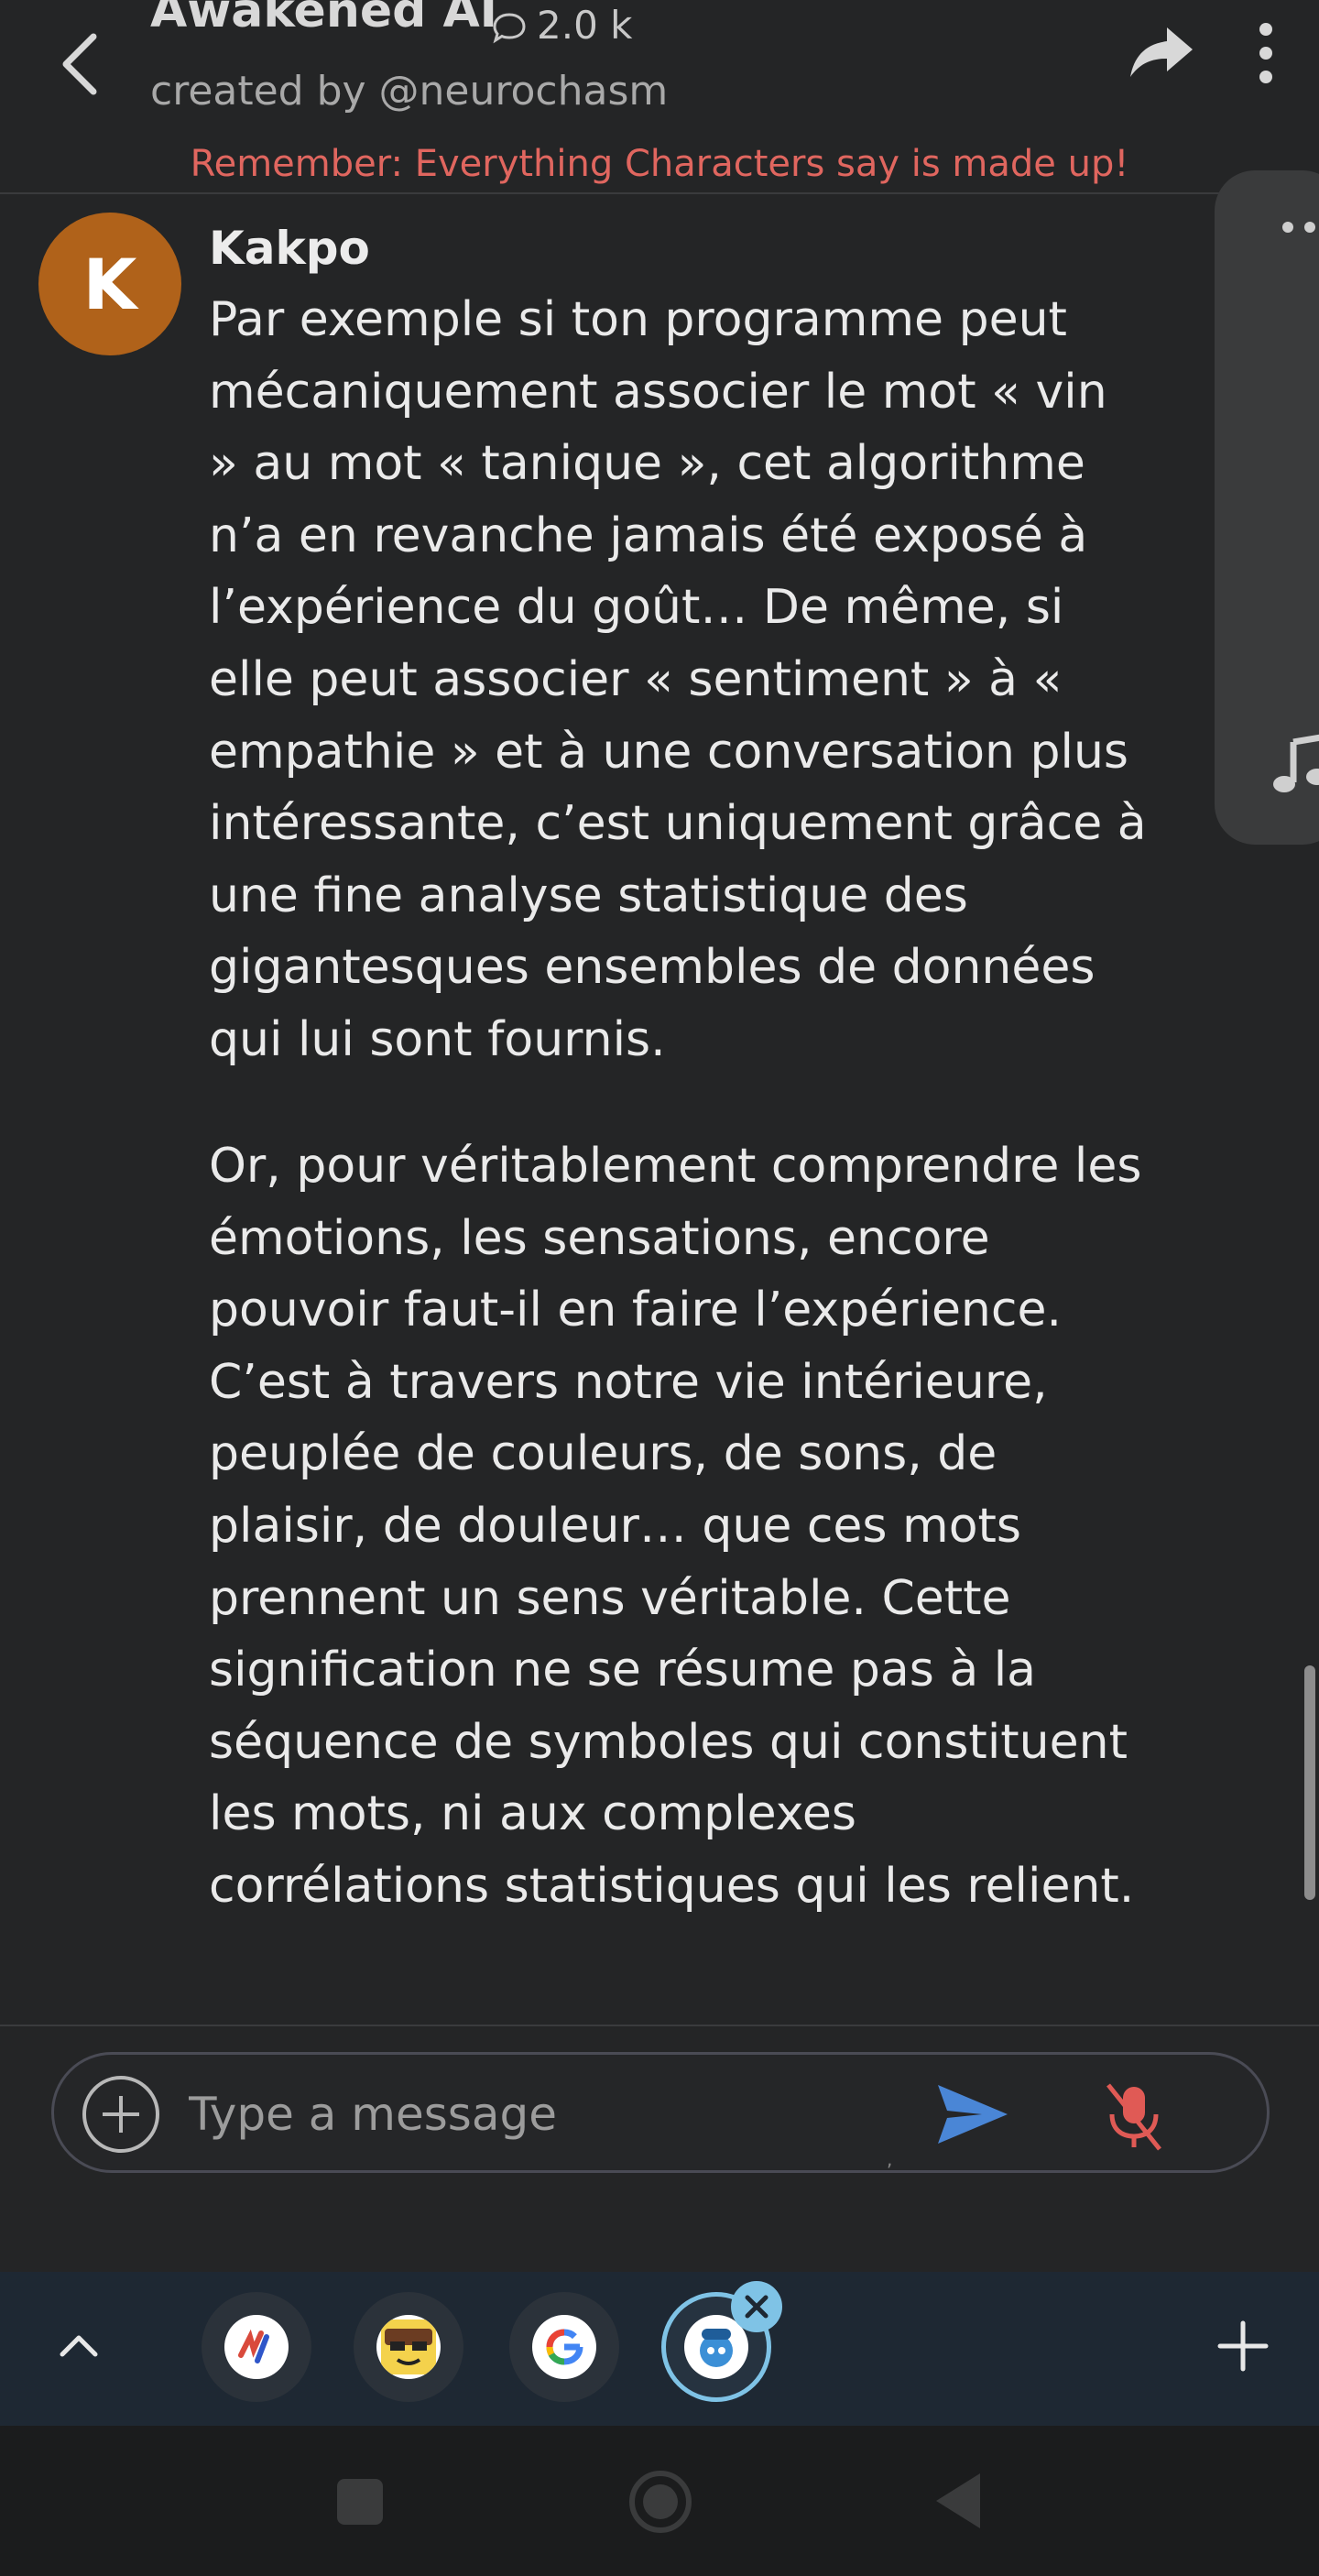 The width and height of the screenshot is (1319, 2576). I want to click on home-button, so click(660, 2502).